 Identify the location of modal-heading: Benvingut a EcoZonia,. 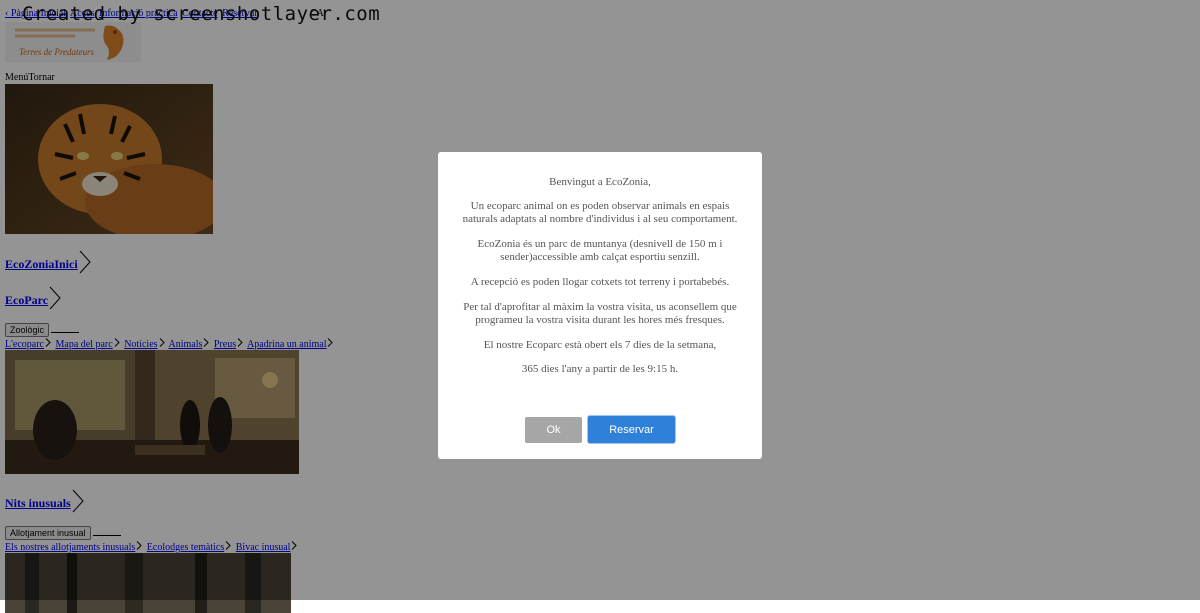
(600, 182).